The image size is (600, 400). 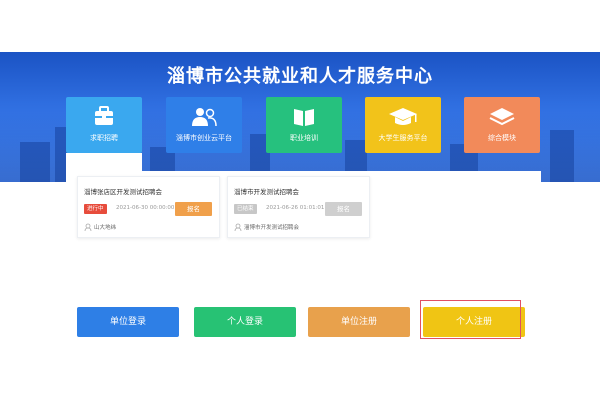 What do you see at coordinates (502, 117) in the screenshot?
I see `layers-icon` at bounding box center [502, 117].